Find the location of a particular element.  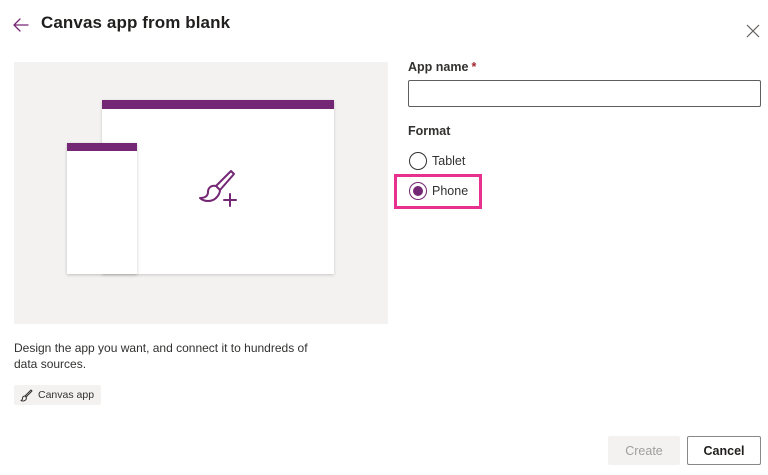

app-name-input is located at coordinates (584, 93).